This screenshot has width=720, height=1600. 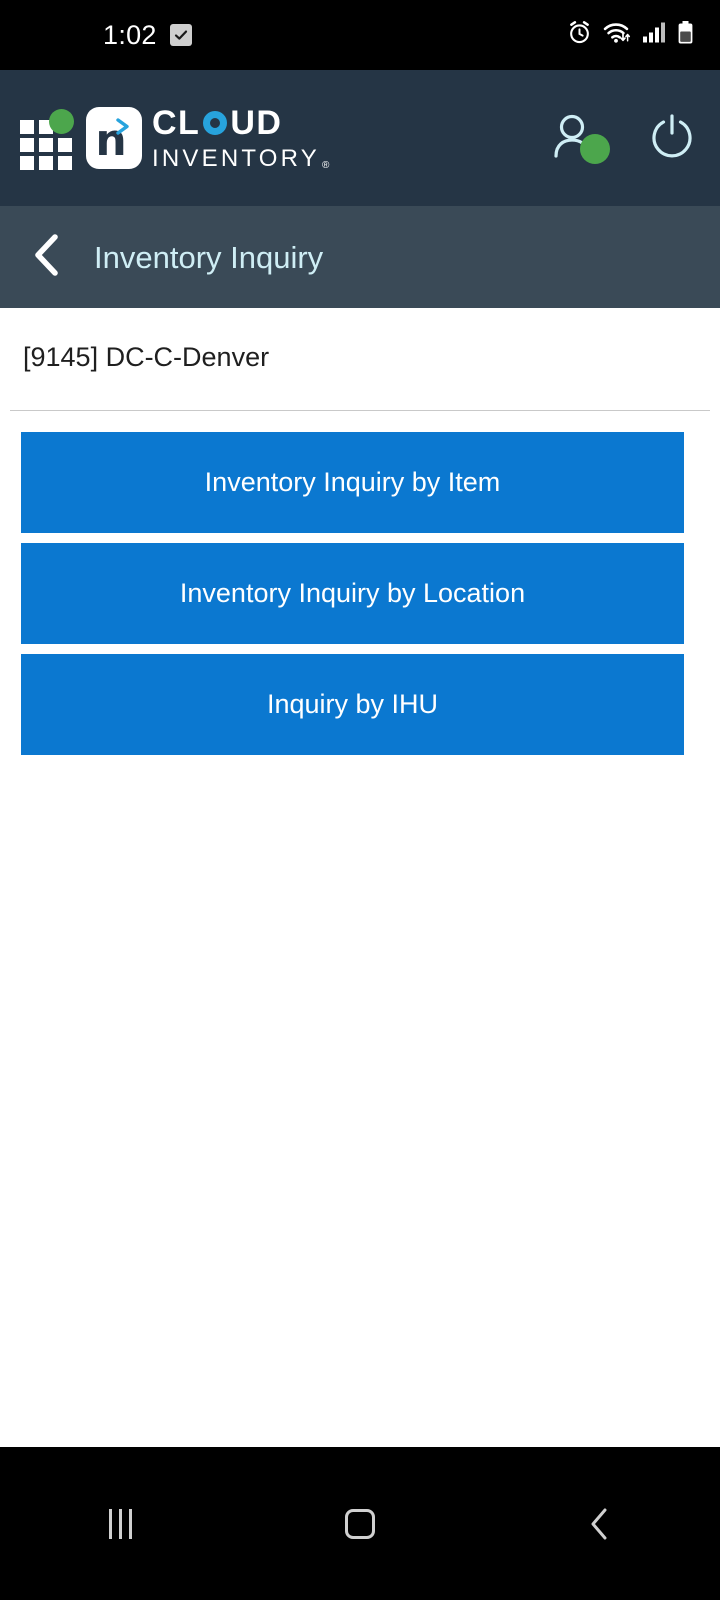 I want to click on status-bar-icons, so click(x=630, y=35).